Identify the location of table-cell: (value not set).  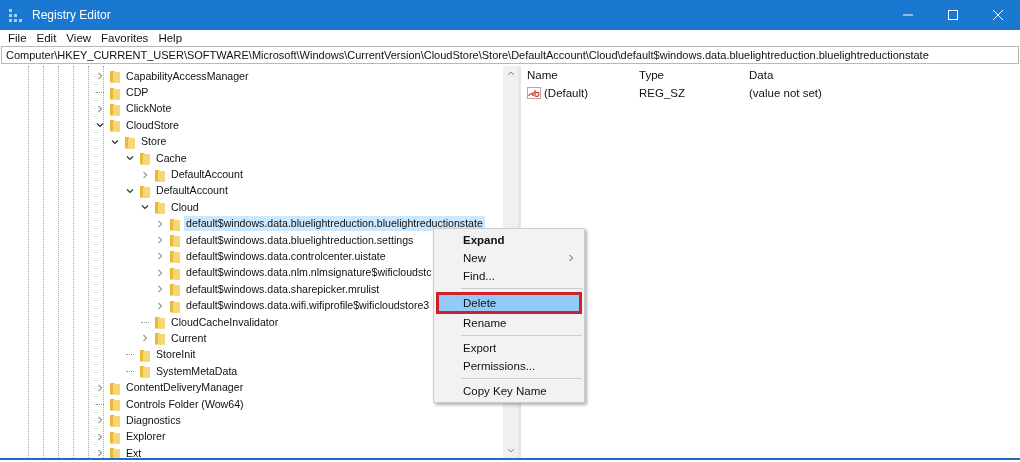
(785, 93).